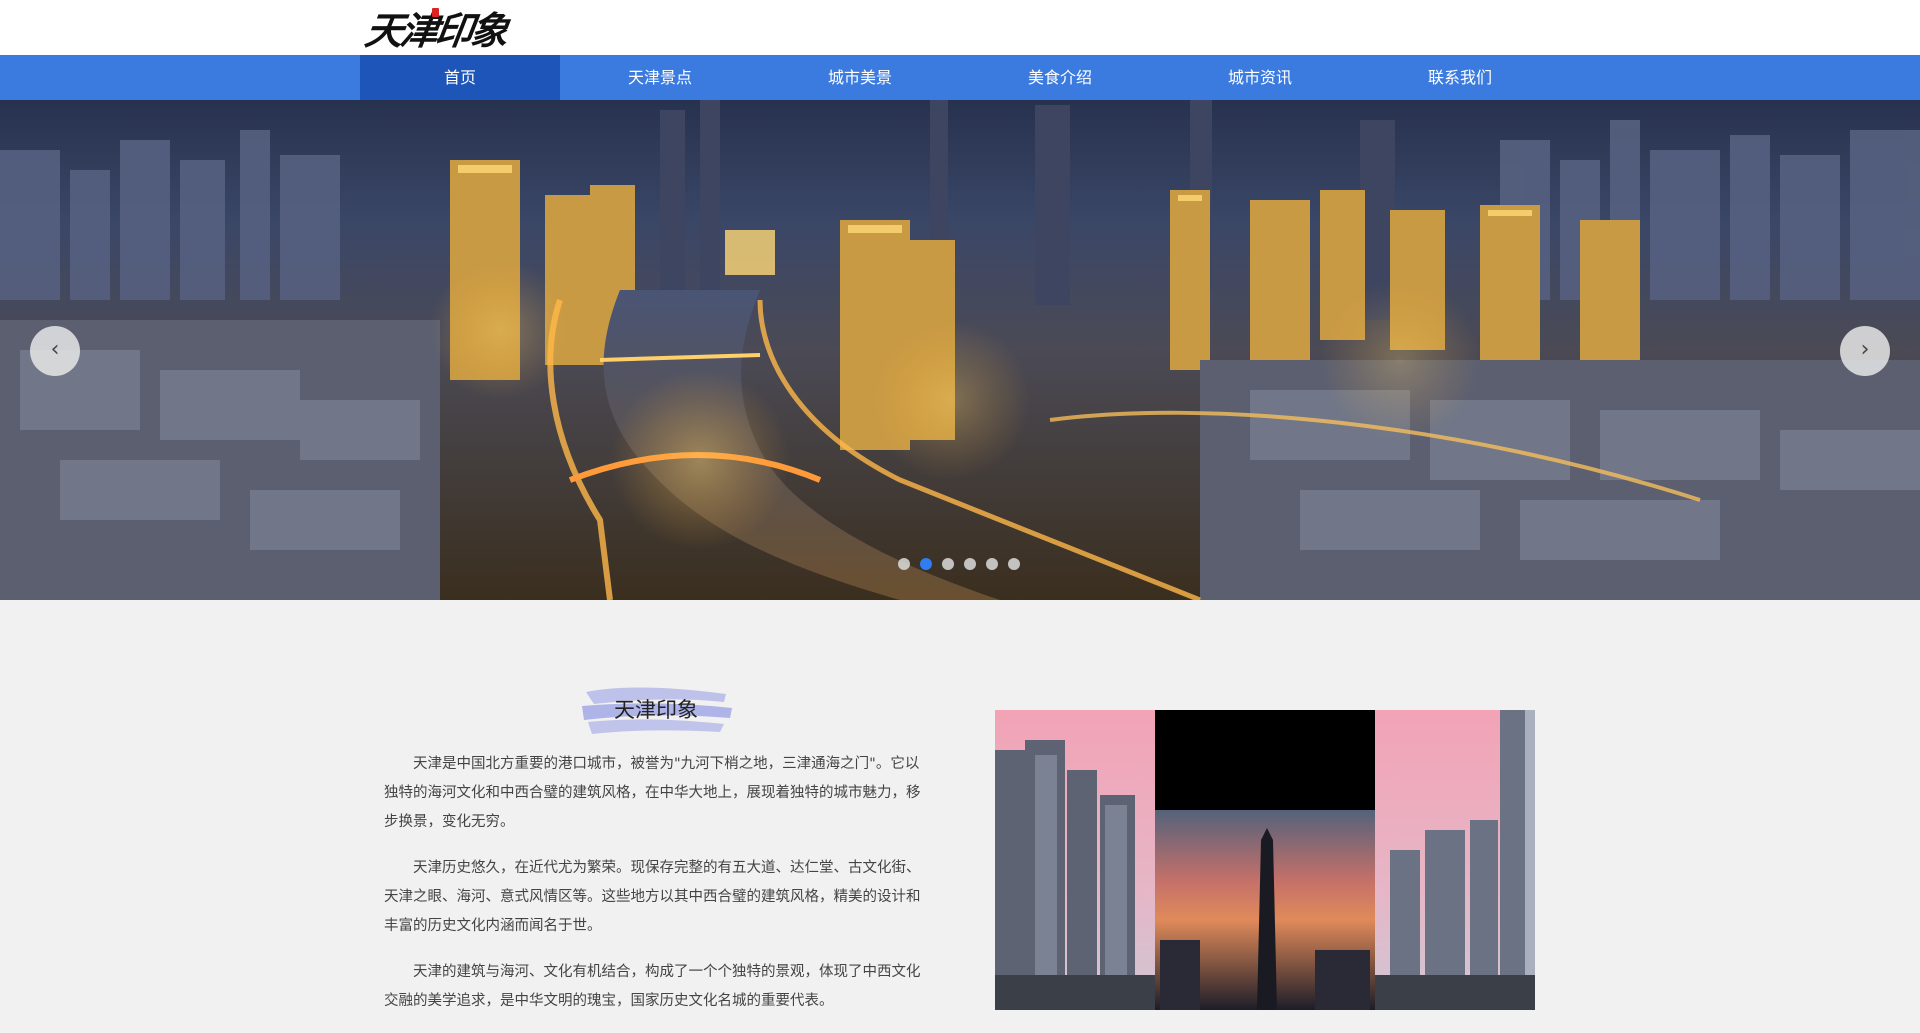  Describe the element at coordinates (1260, 77) in the screenshot. I see `nav-item-city-news: 城市资讯` at that location.